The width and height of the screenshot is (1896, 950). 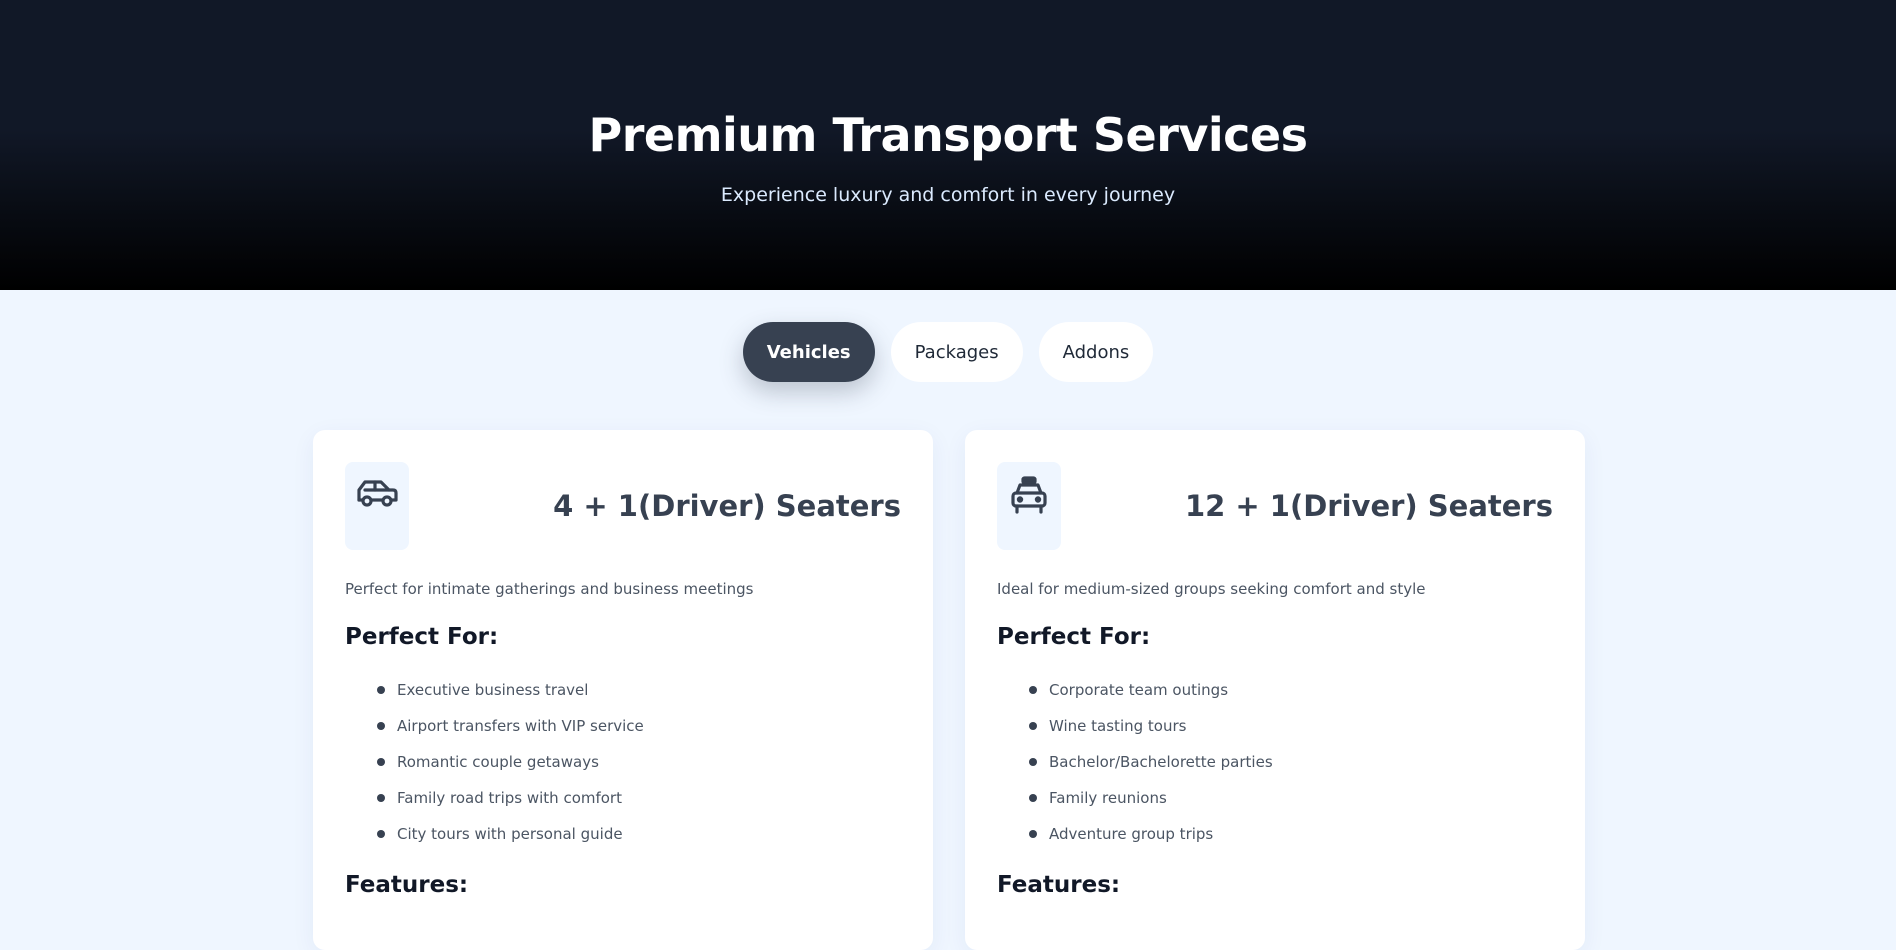 What do you see at coordinates (520, 726) in the screenshot?
I see `list-item-text: Airport transfers with VIP service` at bounding box center [520, 726].